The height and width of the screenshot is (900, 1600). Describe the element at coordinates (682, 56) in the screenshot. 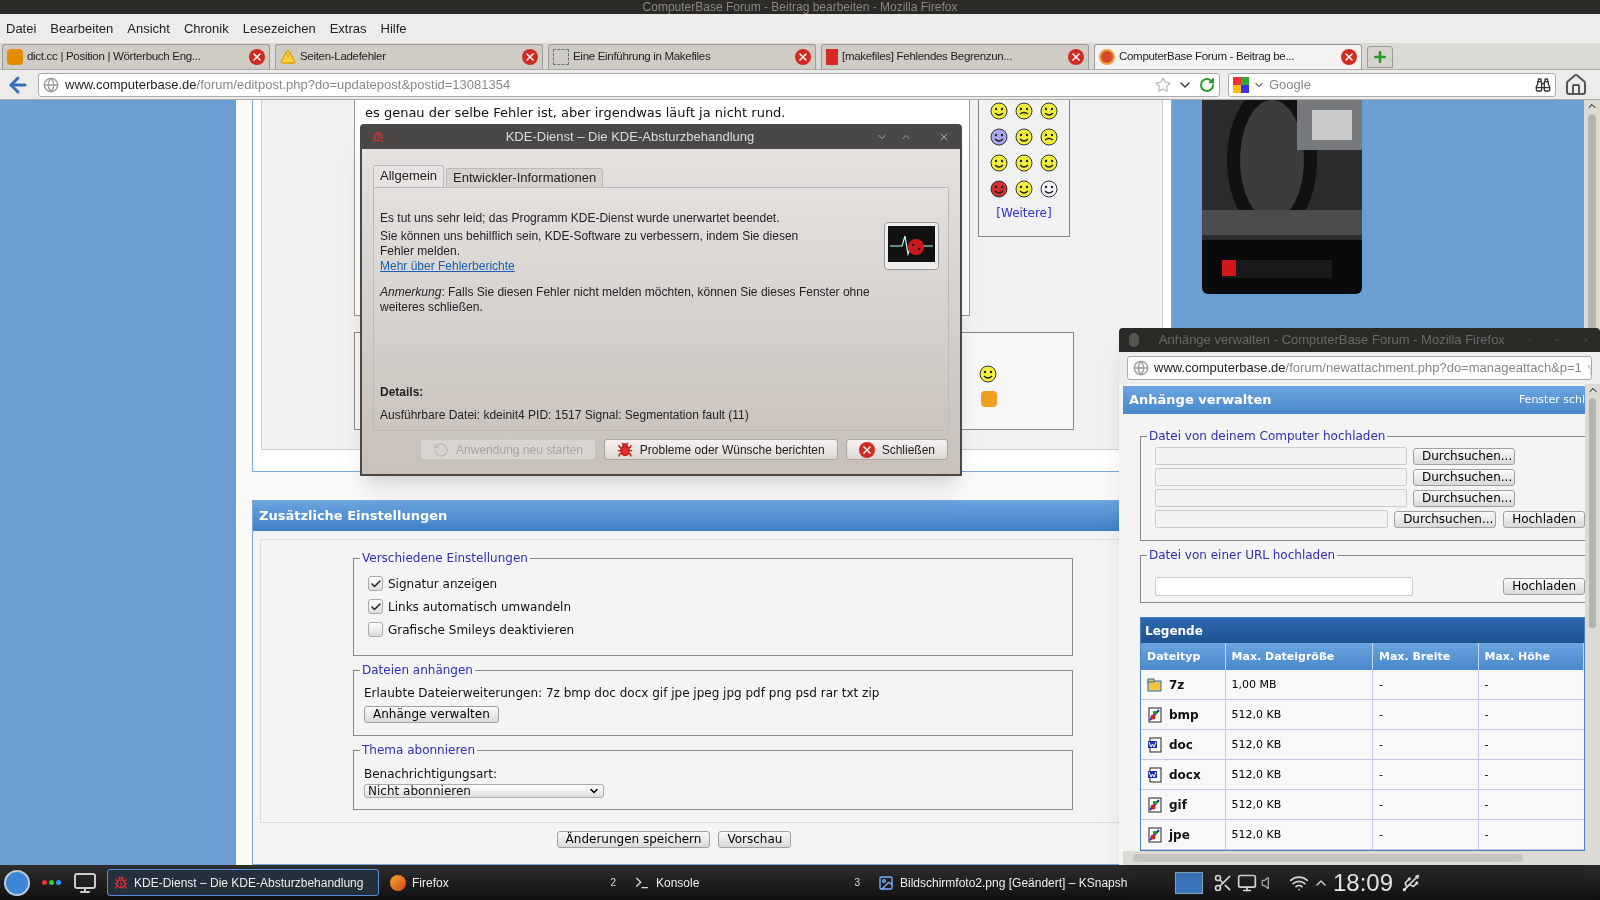

I see `browser-tab: Eine Einführung in Makefiles` at that location.